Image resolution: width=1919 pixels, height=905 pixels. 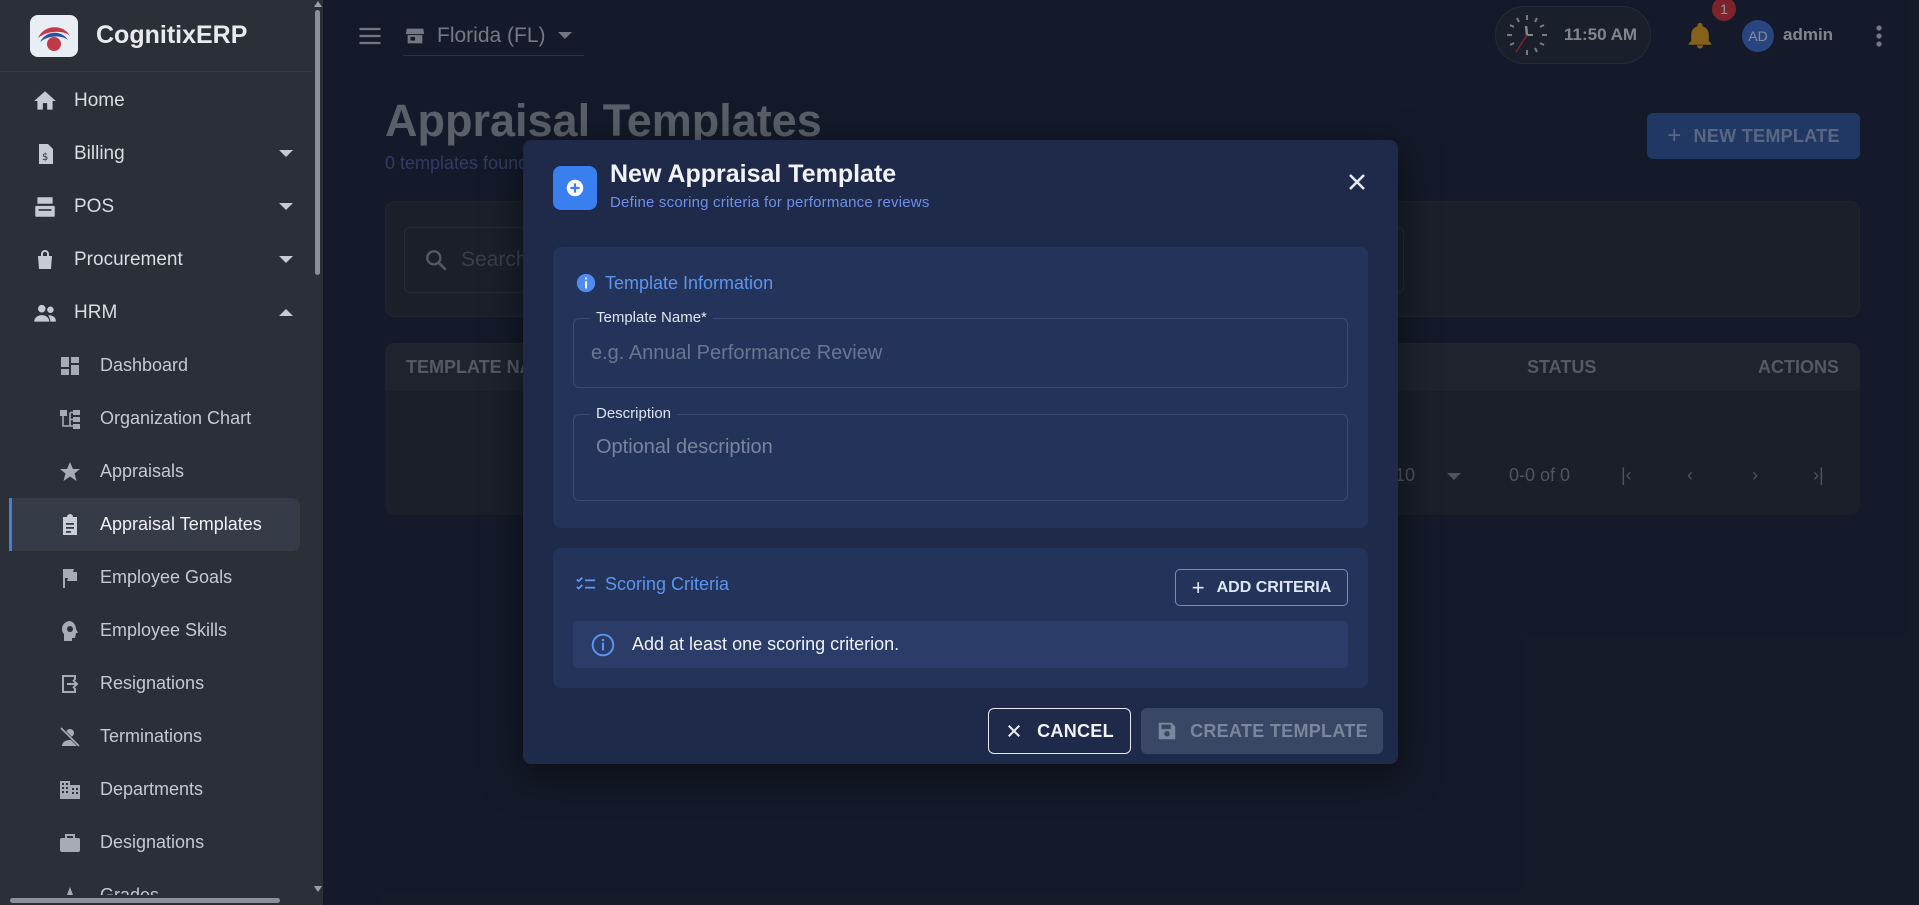 I want to click on sidebar-item-label: Employee Skills, so click(x=164, y=630).